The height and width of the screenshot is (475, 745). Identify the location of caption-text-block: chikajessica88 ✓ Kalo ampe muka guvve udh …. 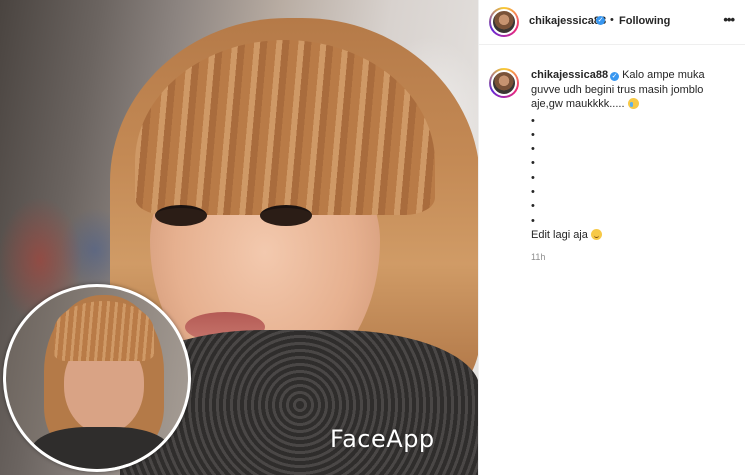
(631, 155).